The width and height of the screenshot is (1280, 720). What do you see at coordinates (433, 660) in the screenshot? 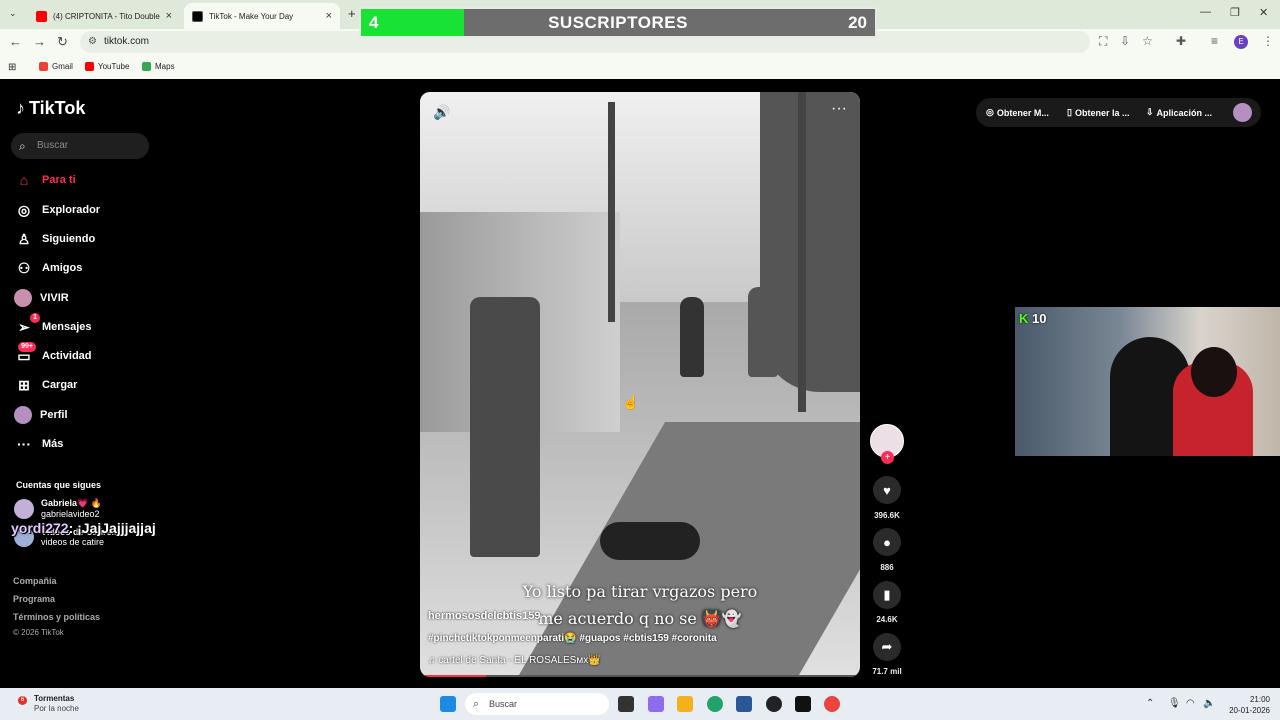
I see `music-note-icon: ♫` at bounding box center [433, 660].